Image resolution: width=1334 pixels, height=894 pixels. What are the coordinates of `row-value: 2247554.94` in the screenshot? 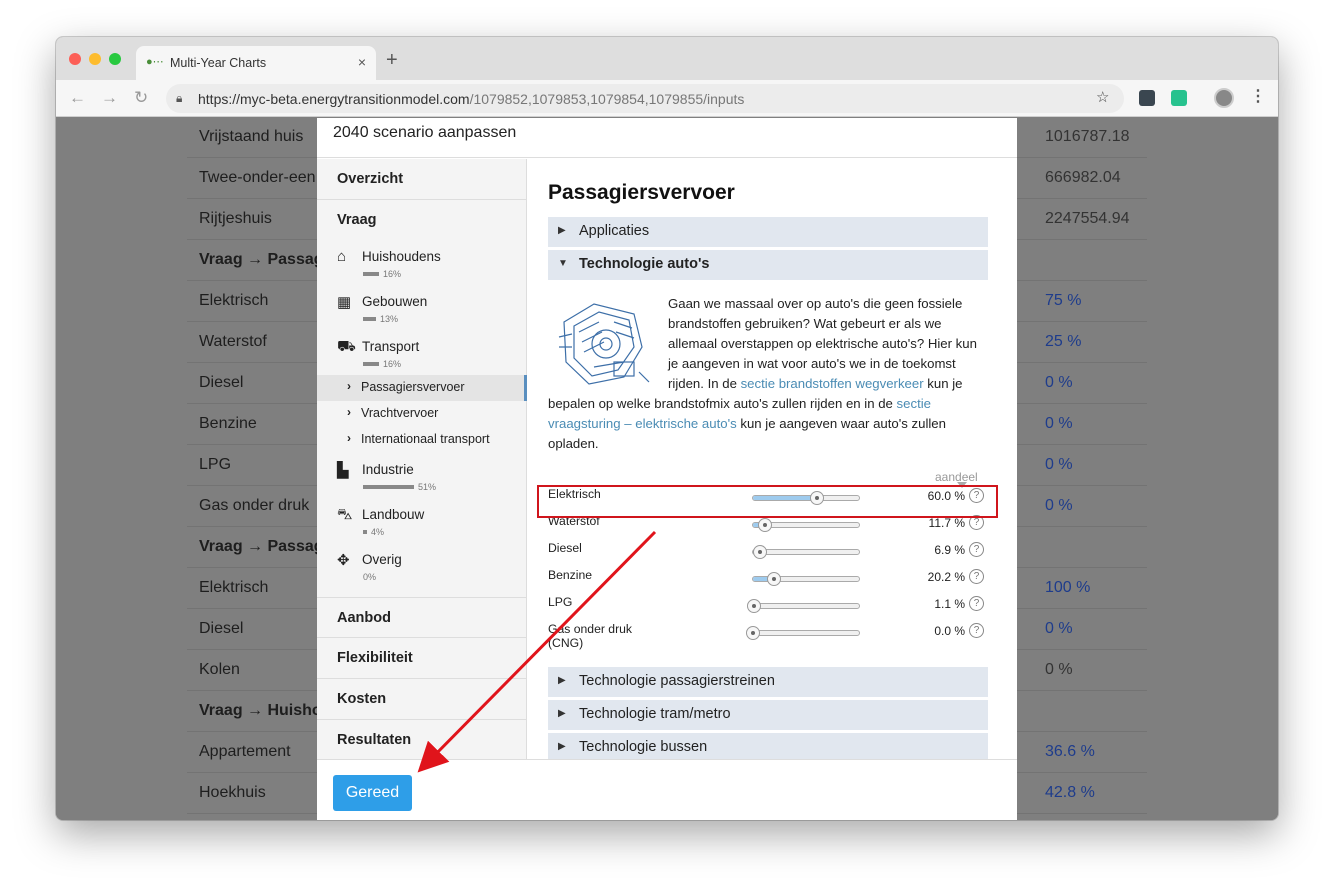 It's located at (1087, 218).